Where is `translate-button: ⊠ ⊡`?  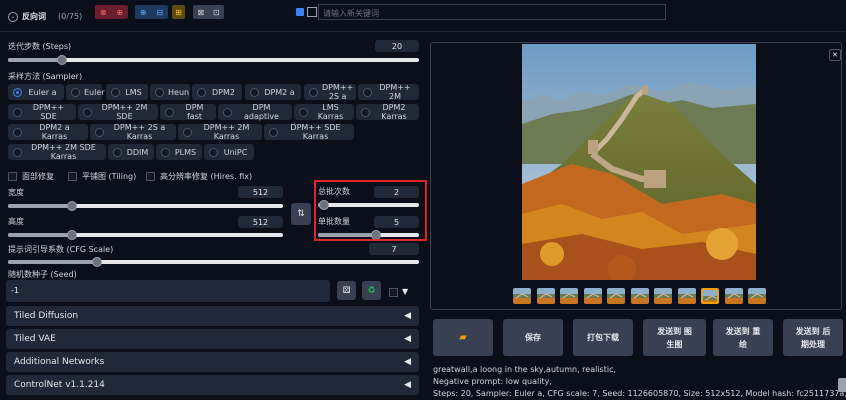
translate-button: ⊠ ⊡ is located at coordinates (208, 12).